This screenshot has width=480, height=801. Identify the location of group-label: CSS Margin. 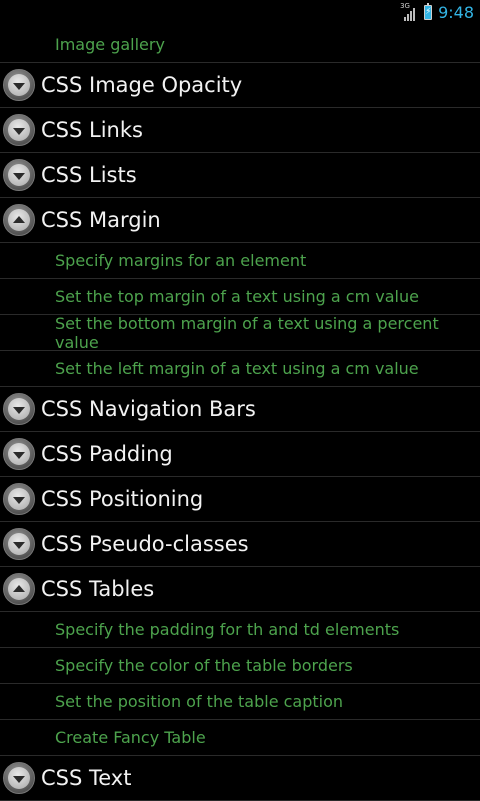
(101, 220).